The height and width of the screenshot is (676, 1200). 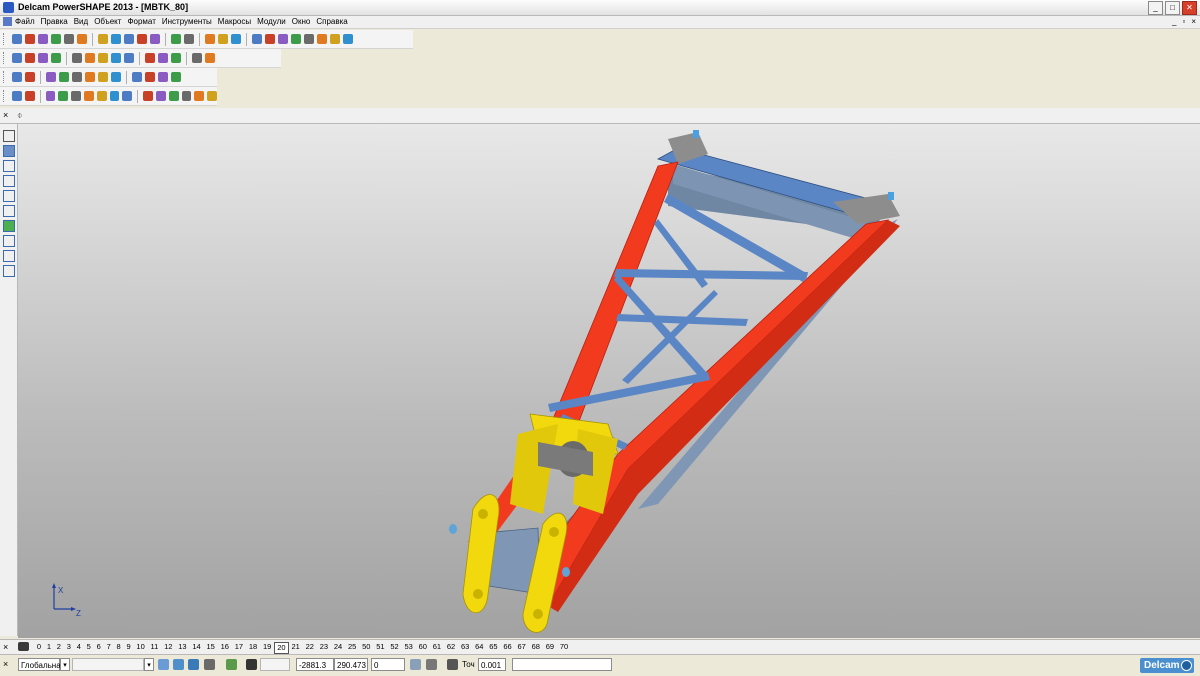 I want to click on cylinder-icon, so click(x=63, y=96).